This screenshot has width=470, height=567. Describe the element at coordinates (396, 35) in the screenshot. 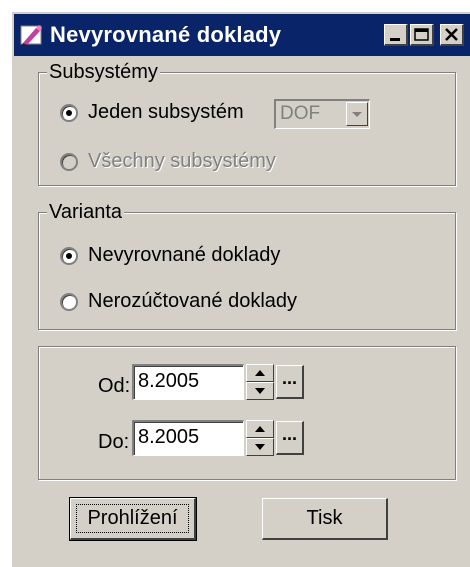

I see `minimize-button` at that location.